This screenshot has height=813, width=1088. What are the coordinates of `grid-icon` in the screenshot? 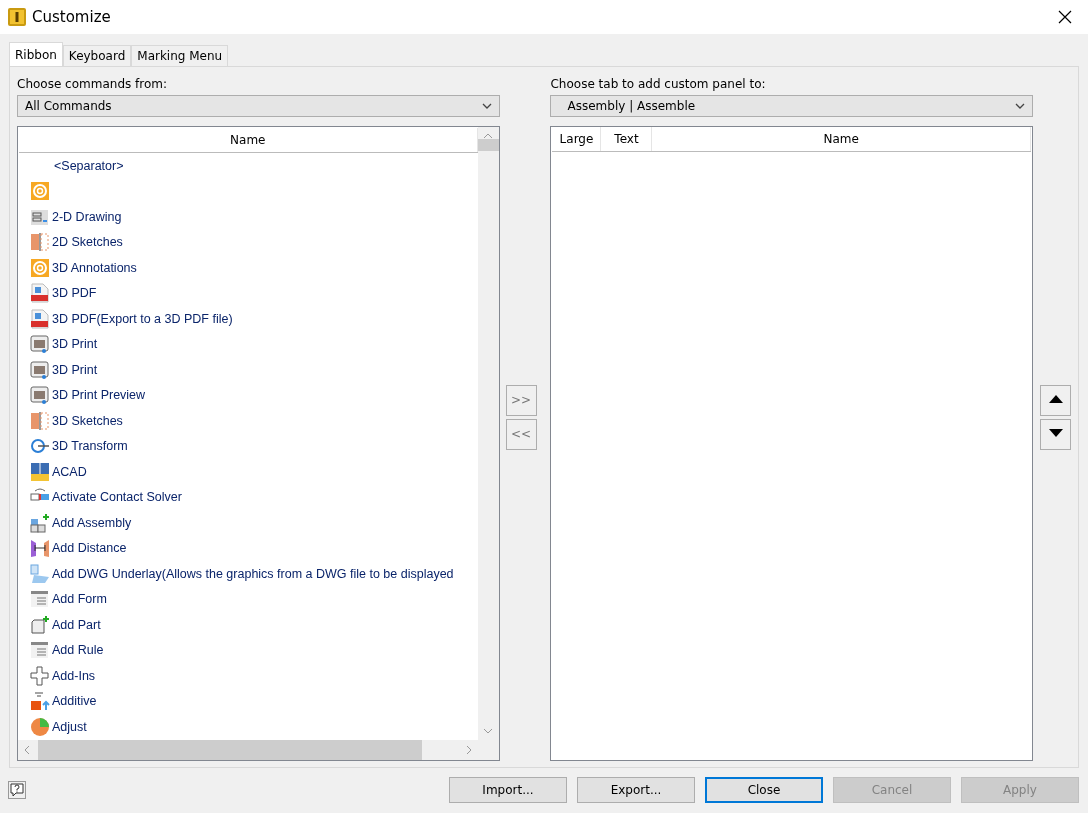 It's located at (40, 471).